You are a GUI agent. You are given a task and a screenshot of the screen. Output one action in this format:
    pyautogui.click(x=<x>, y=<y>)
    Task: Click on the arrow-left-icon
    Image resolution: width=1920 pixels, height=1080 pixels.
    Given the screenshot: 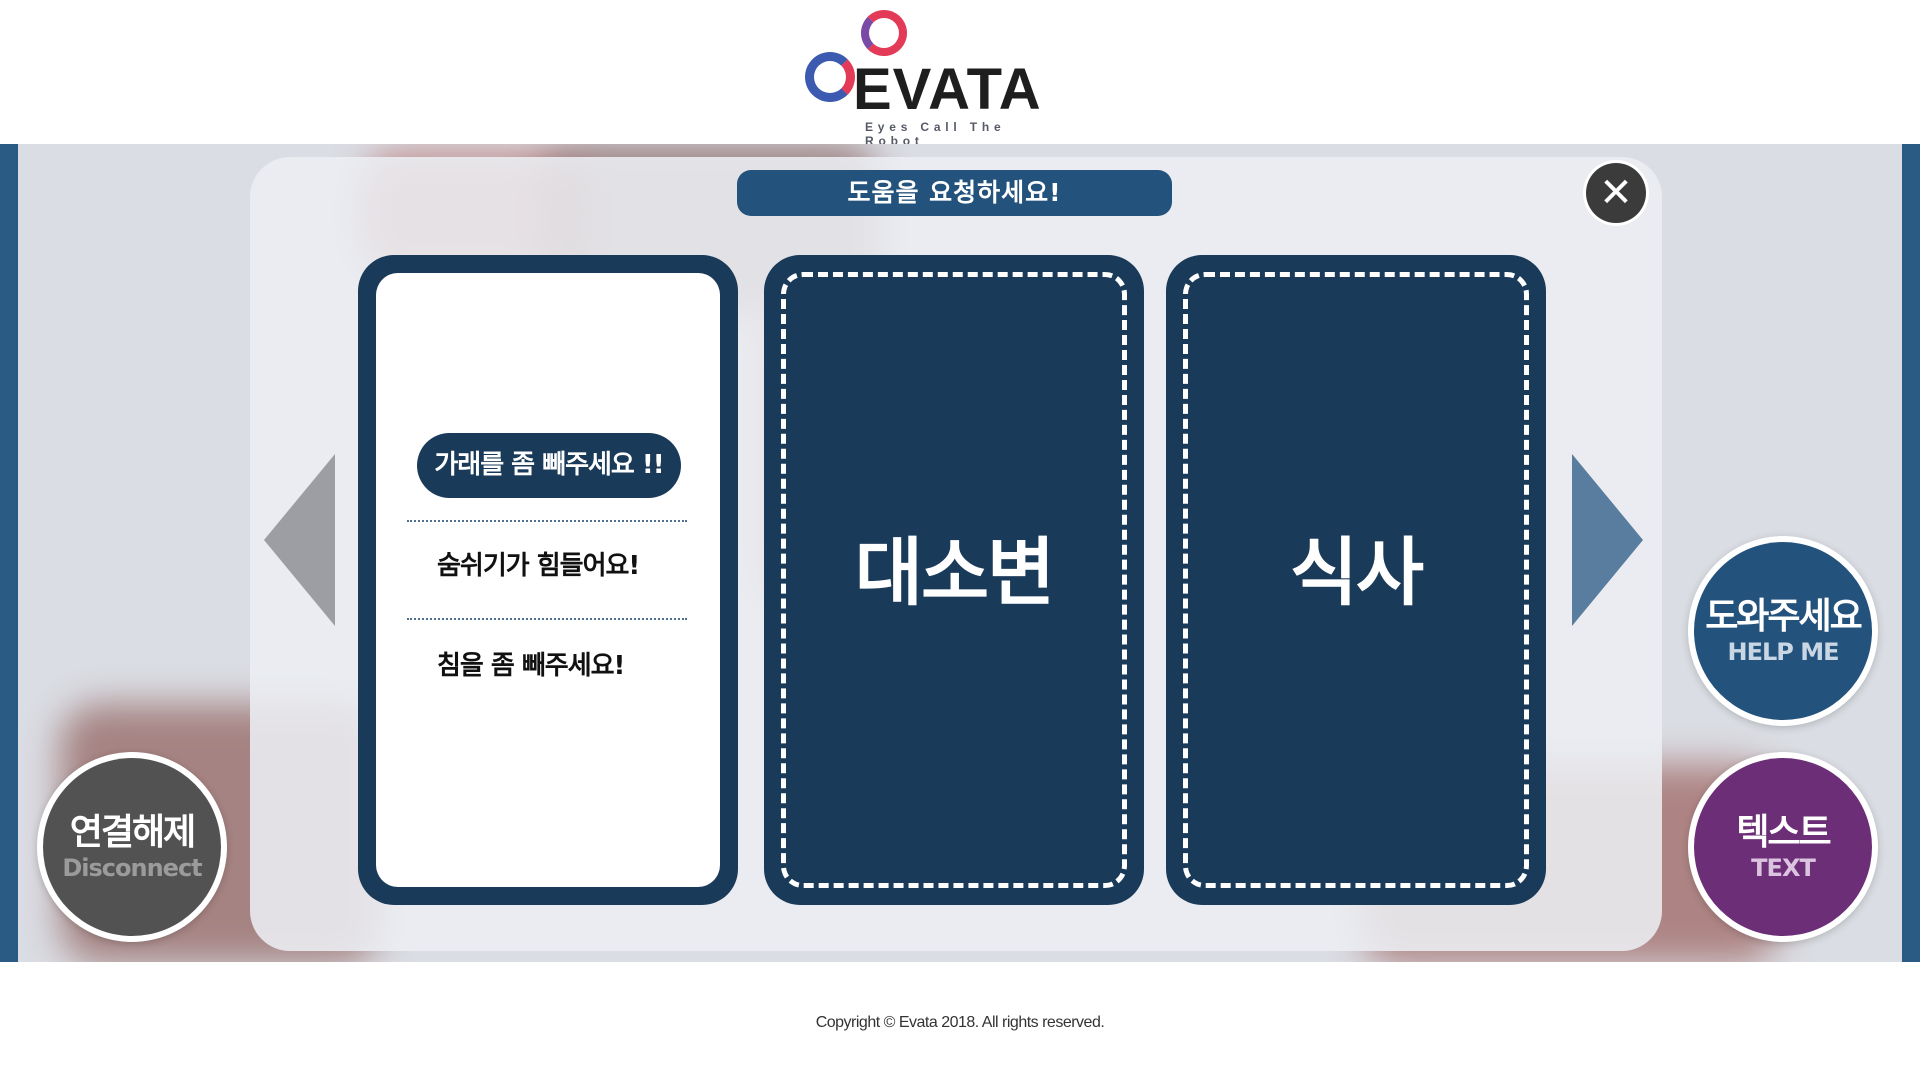 What is the action you would take?
    pyautogui.click(x=299, y=540)
    